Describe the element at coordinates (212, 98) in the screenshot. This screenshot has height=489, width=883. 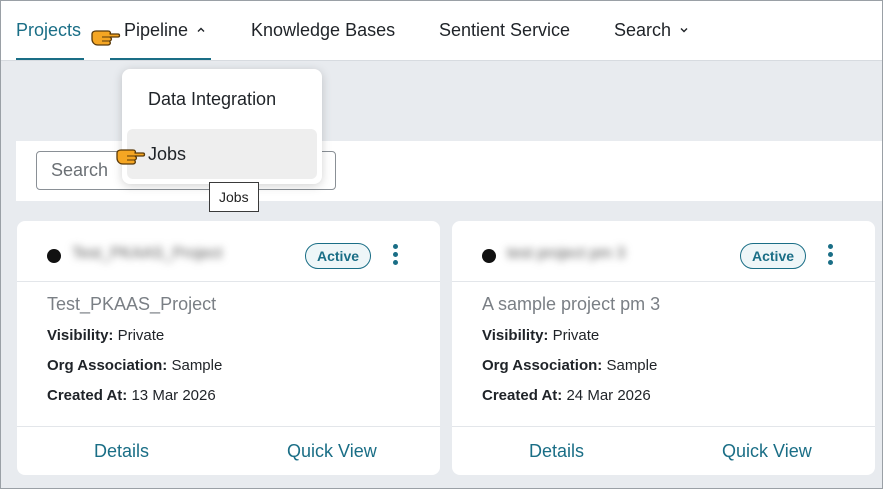
I see `menu-item-data-integration-label: Data Integration` at that location.